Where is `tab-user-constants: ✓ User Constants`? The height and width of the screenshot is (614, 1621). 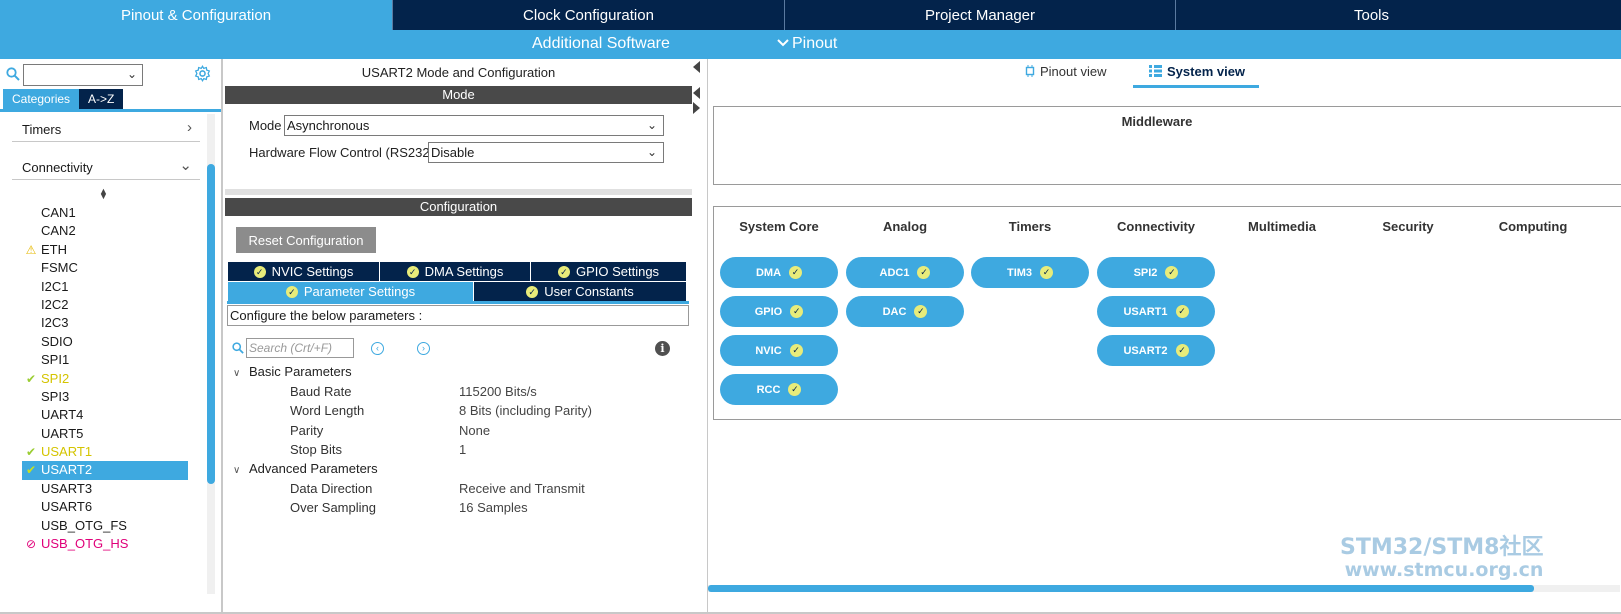 tab-user-constants: ✓ User Constants is located at coordinates (580, 291).